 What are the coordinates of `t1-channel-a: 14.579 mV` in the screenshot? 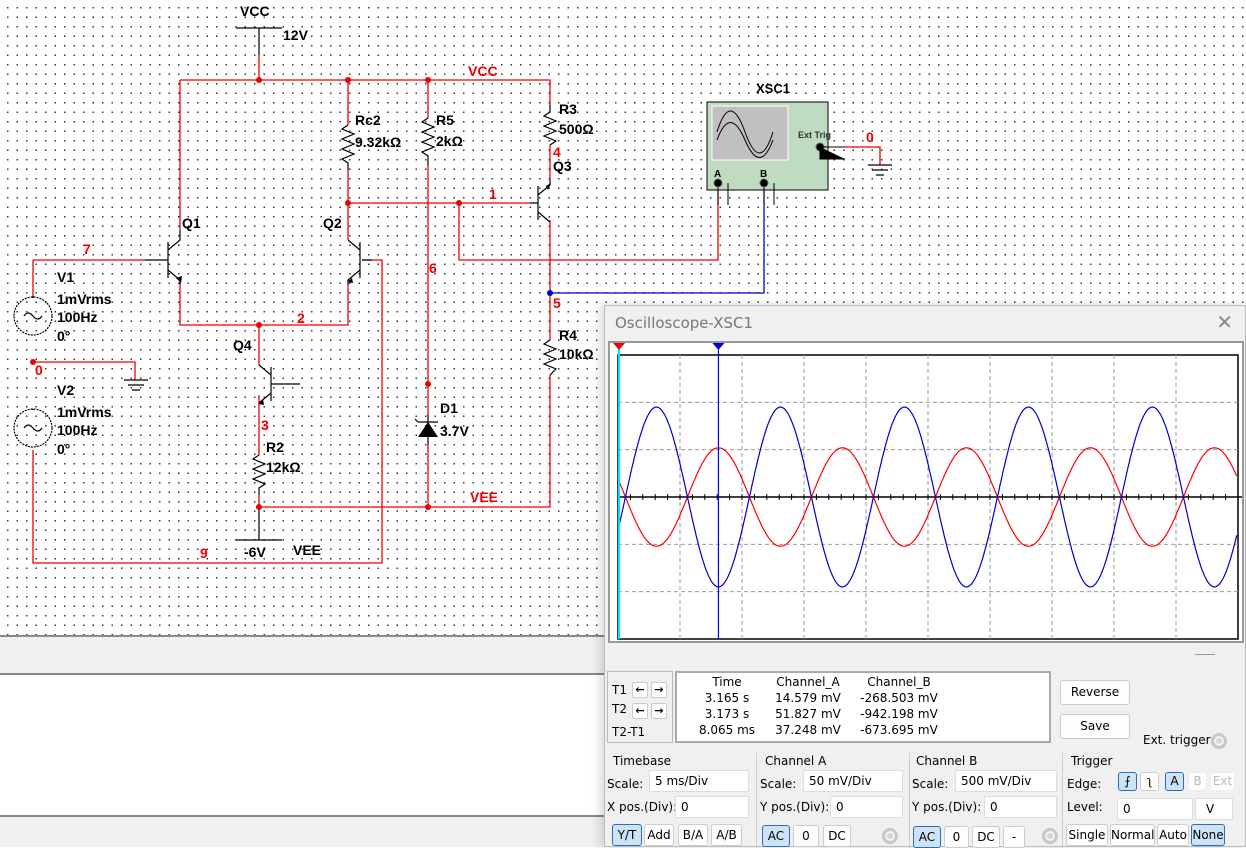 It's located at (808, 698).